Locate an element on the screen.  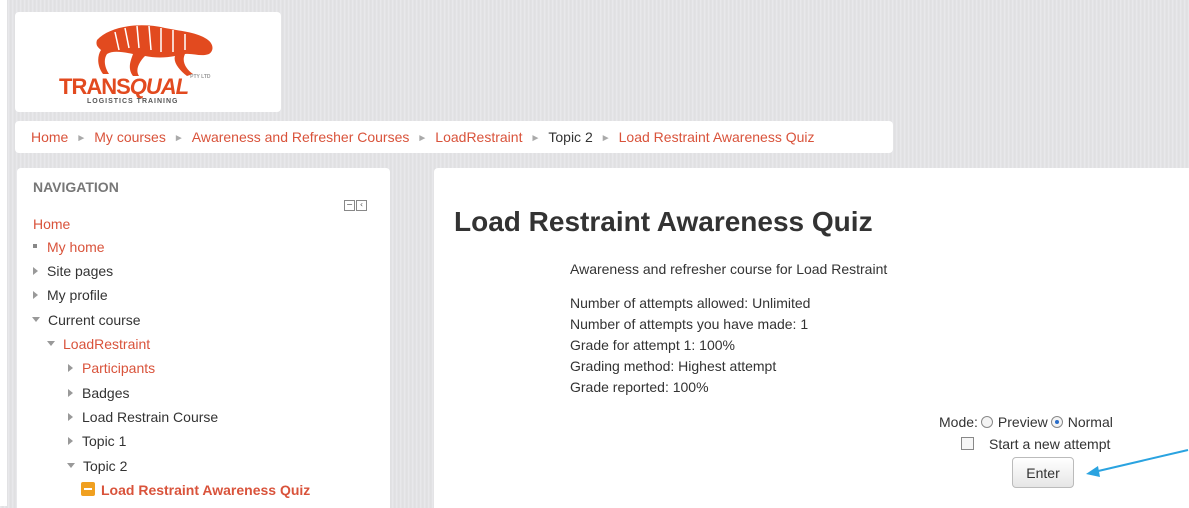
collapse-block-icon: − is located at coordinates (349, 205).